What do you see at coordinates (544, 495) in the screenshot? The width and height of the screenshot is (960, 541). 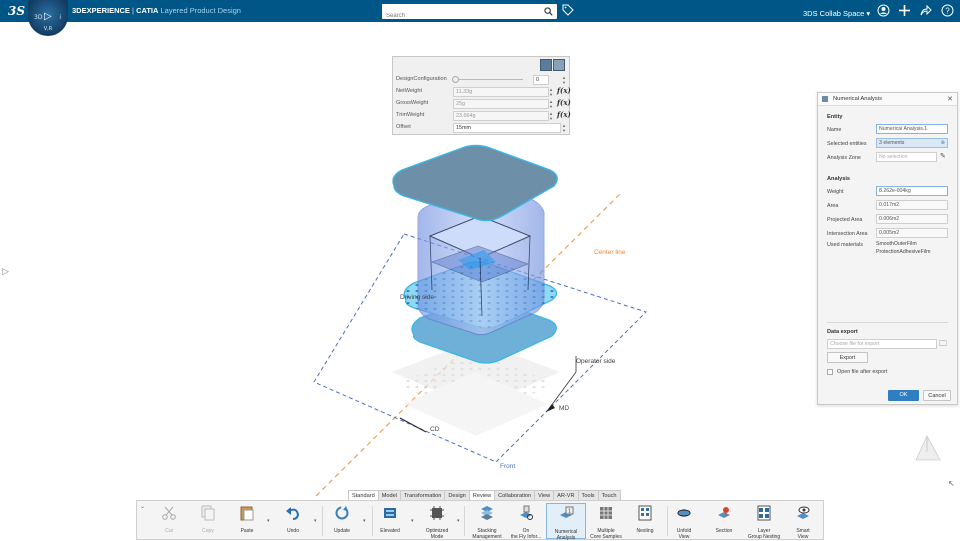 I see `tab-view: View` at bounding box center [544, 495].